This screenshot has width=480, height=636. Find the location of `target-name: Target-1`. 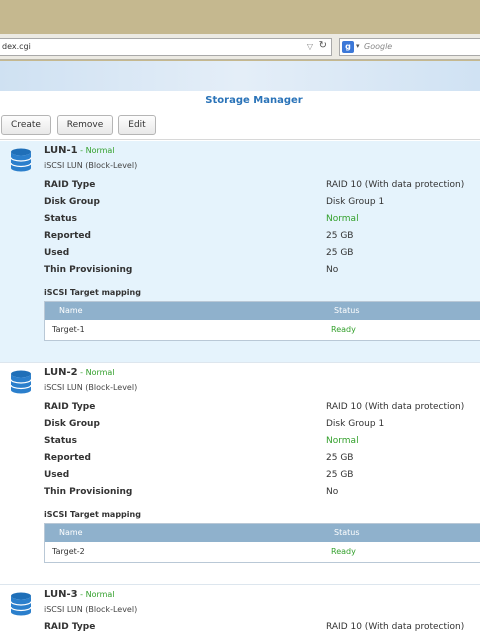

target-name: Target-1 is located at coordinates (68, 329).